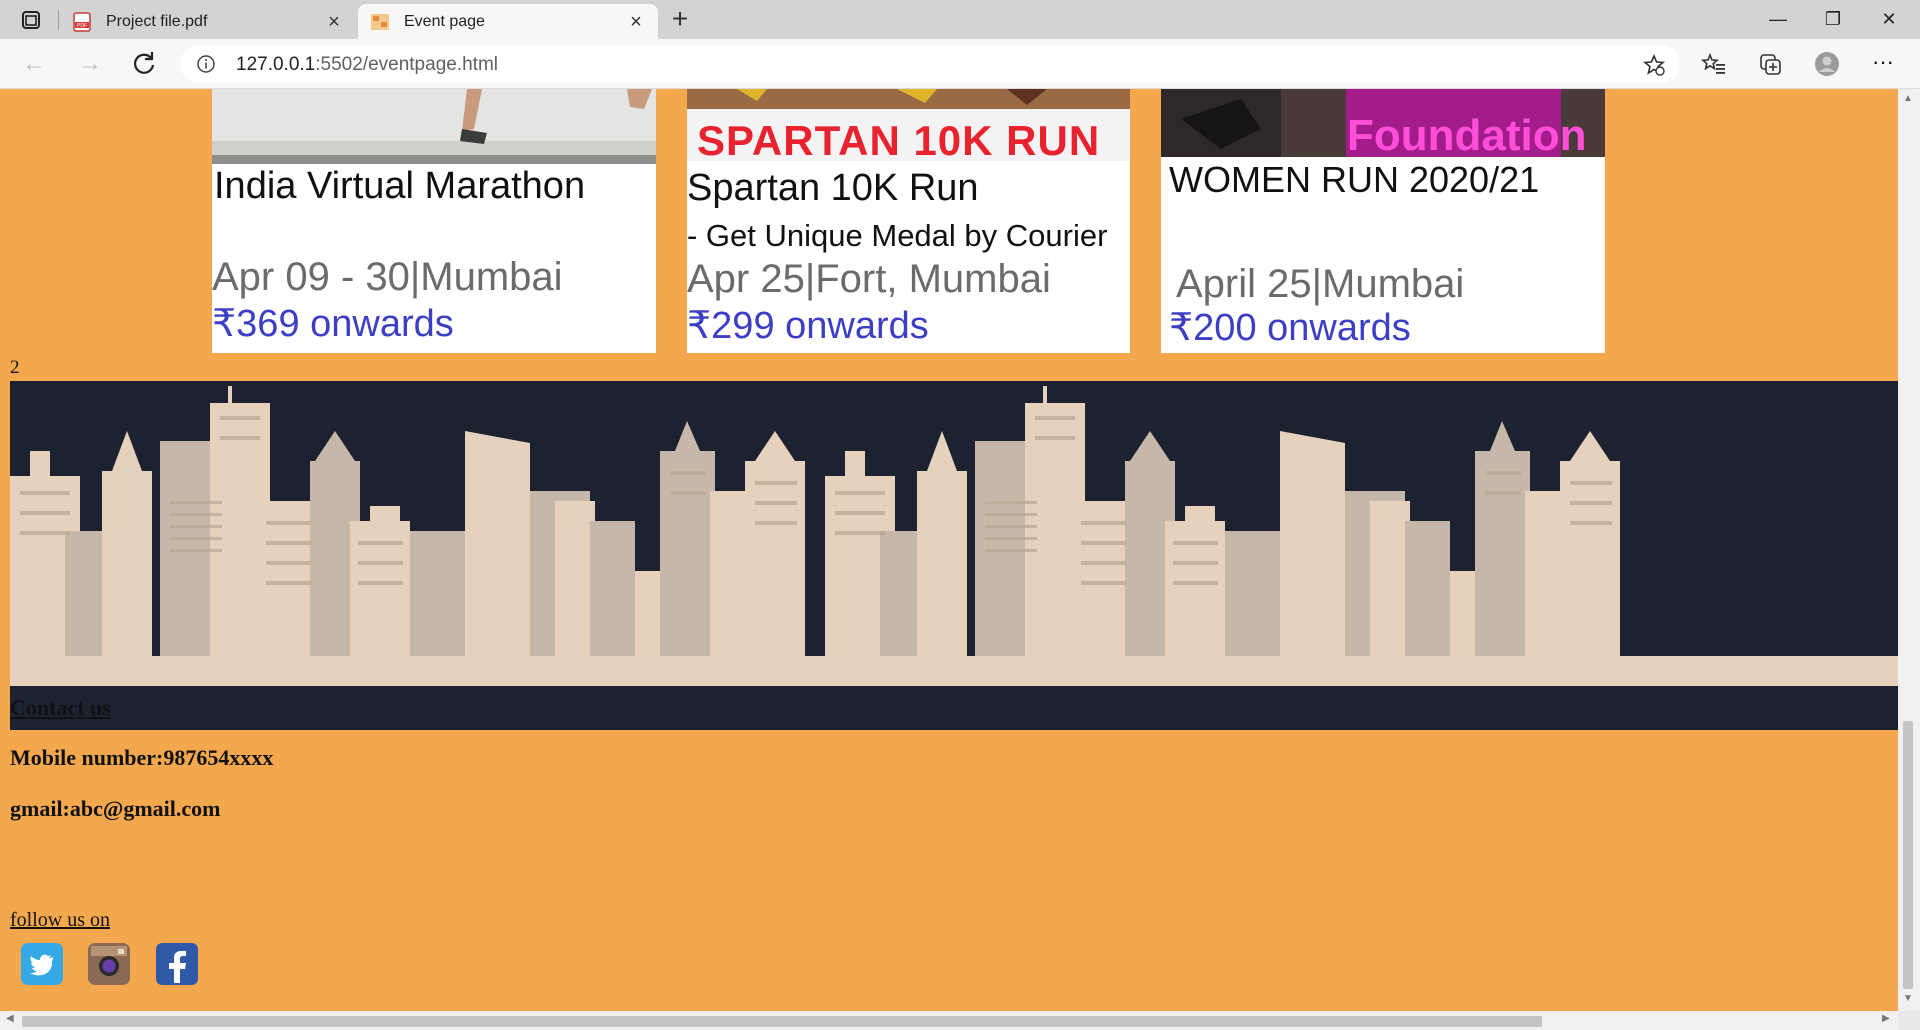  Describe the element at coordinates (897, 235) in the screenshot. I see `event-subtitle: - Get Unique Medal by Courier` at that location.